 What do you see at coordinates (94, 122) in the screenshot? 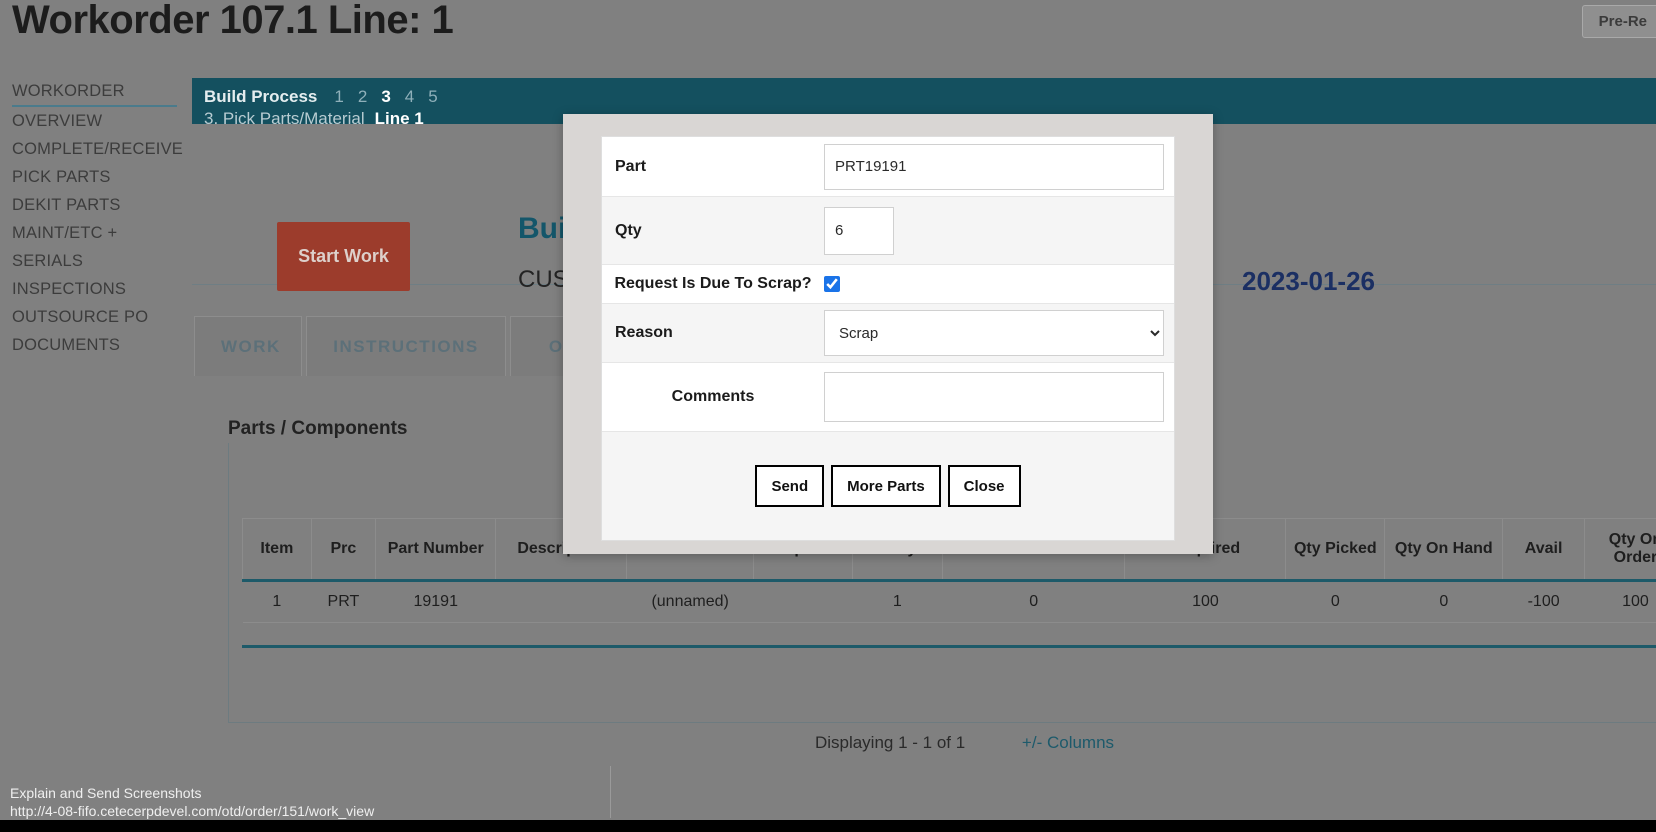
I see `sidebar-item-overview: OVERVIEW` at bounding box center [94, 122].